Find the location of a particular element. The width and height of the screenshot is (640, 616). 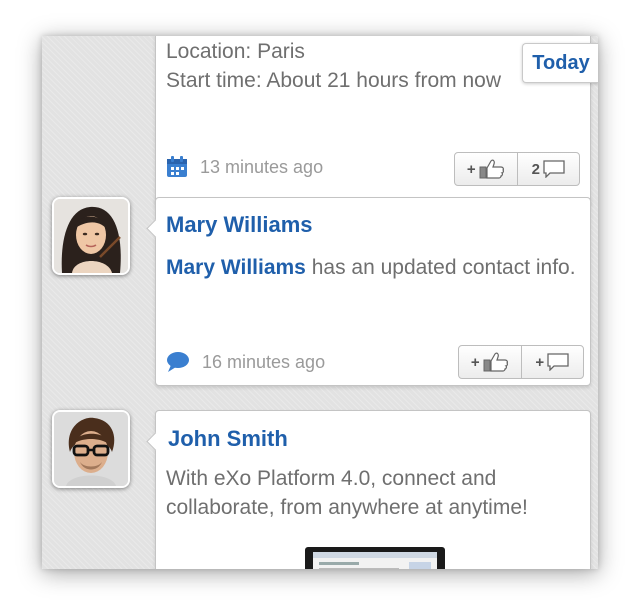

activity-timestamp: 13 minutes ago is located at coordinates (261, 167).